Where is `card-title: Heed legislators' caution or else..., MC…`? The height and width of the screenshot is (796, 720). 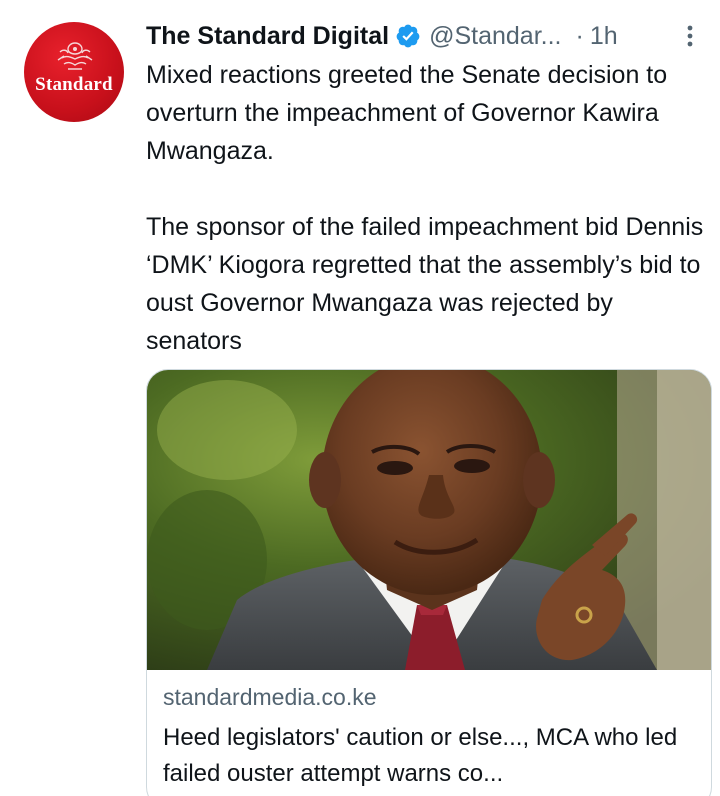 card-title: Heed legislators' caution or else..., MC… is located at coordinates (431, 756).